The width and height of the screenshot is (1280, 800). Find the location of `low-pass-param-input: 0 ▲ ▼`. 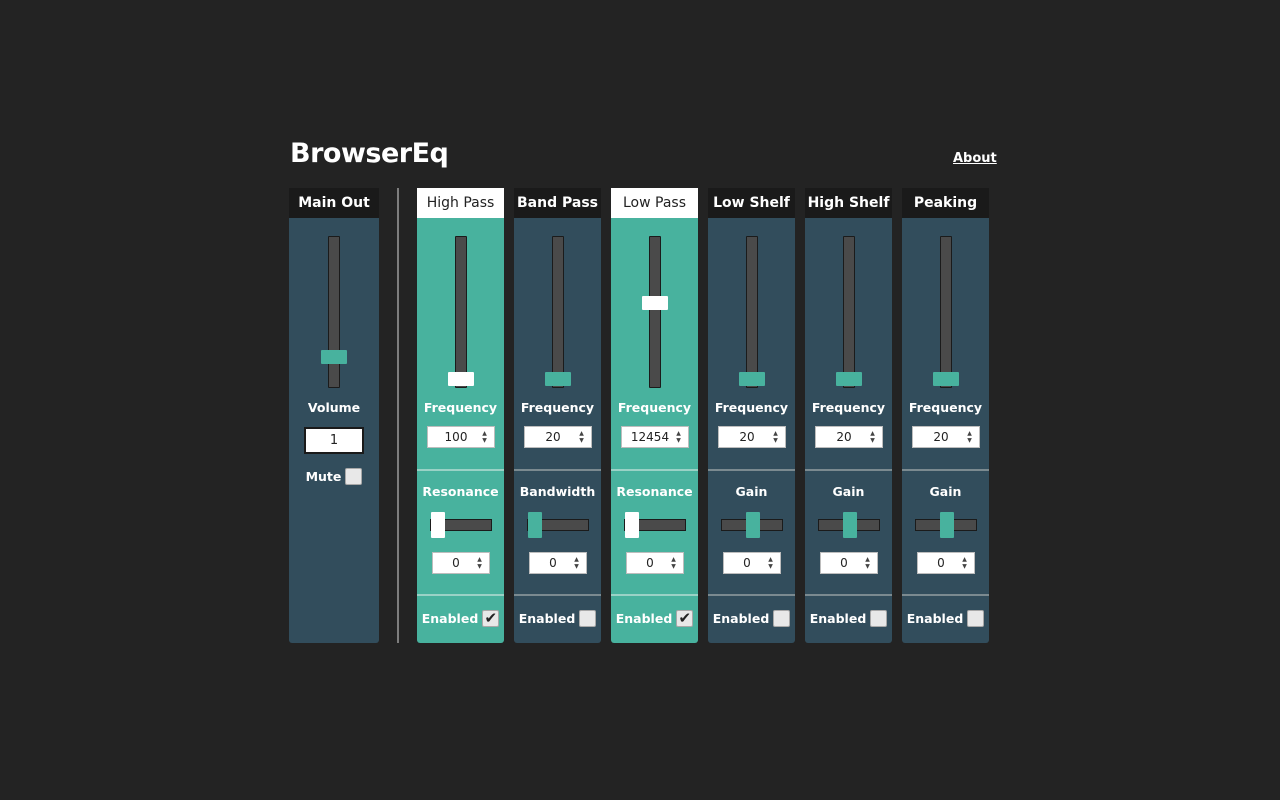

low-pass-param-input: 0 ▲ ▼ is located at coordinates (654, 563).